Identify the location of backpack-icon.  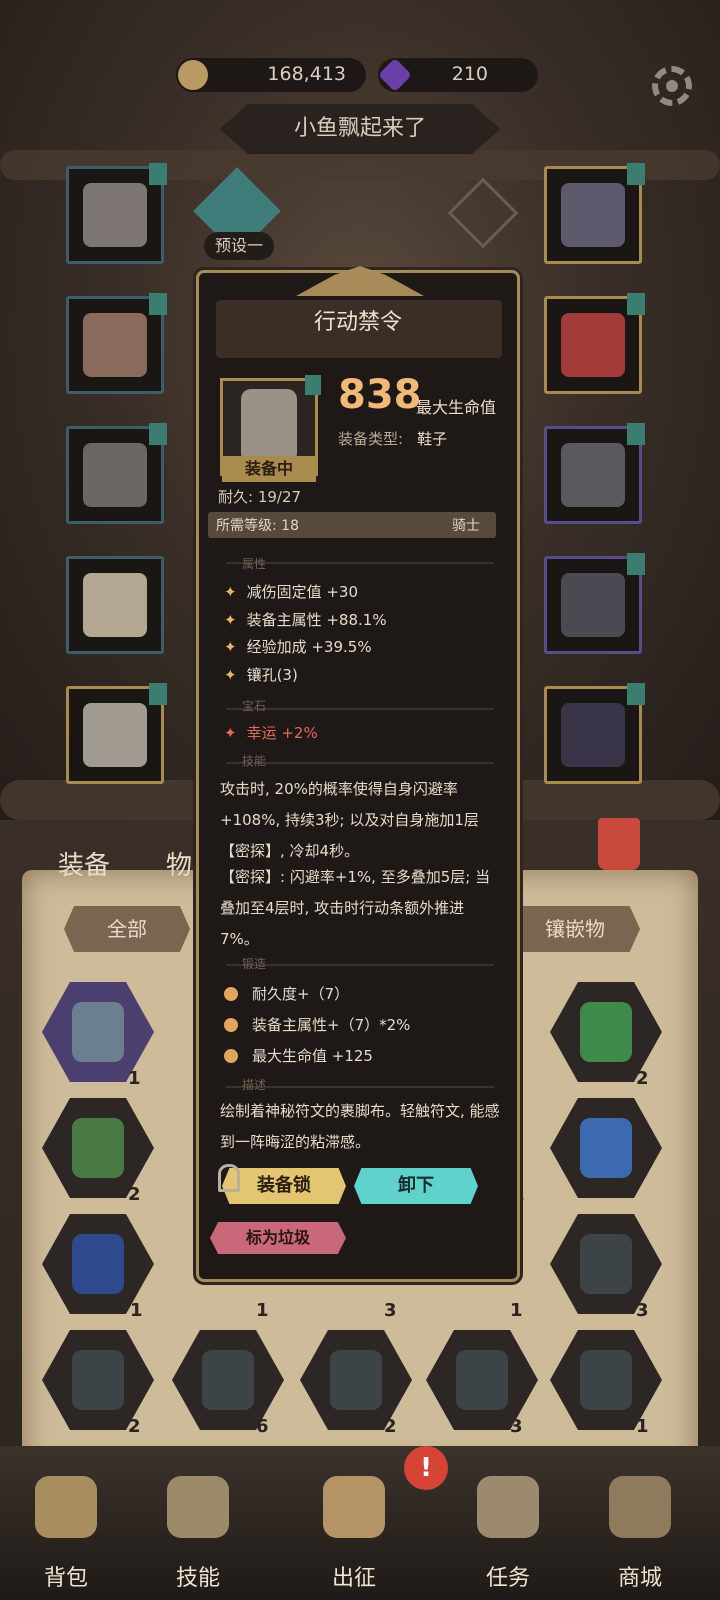
(66, 1507).